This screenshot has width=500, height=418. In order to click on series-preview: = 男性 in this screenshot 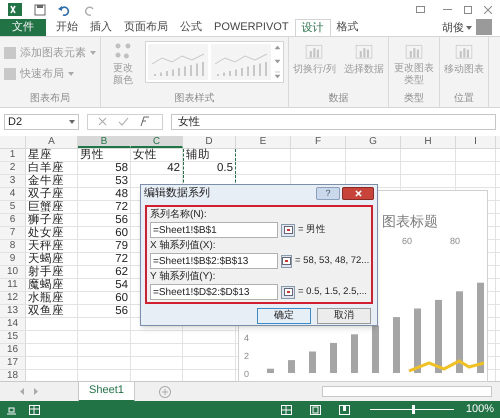, I will do `click(312, 229)`.